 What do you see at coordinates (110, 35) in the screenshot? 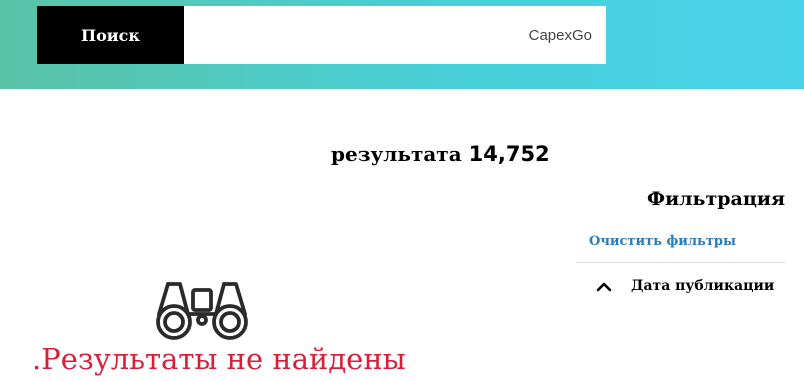
I see `search-button: Поиск` at bounding box center [110, 35].